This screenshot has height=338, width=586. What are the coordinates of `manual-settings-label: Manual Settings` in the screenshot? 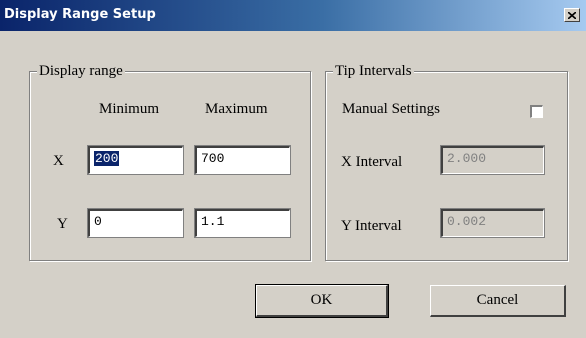 It's located at (391, 109).